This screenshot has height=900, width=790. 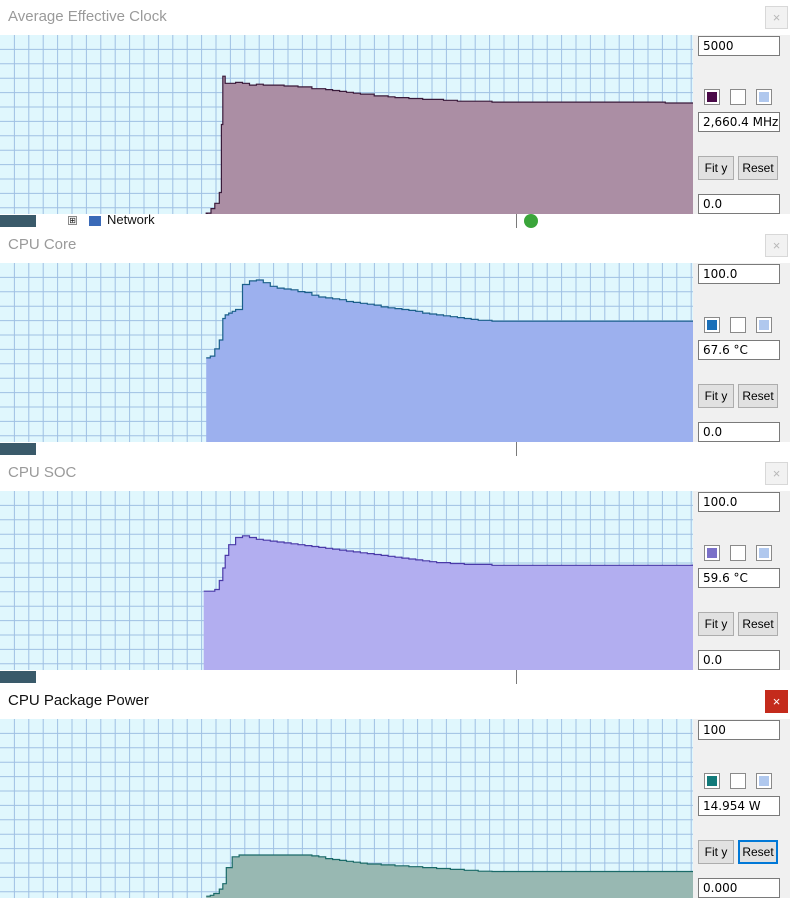 I want to click on graph-sidebar: 100.0 67.6 °C Fit y Reset 0.0, so click(x=741, y=352).